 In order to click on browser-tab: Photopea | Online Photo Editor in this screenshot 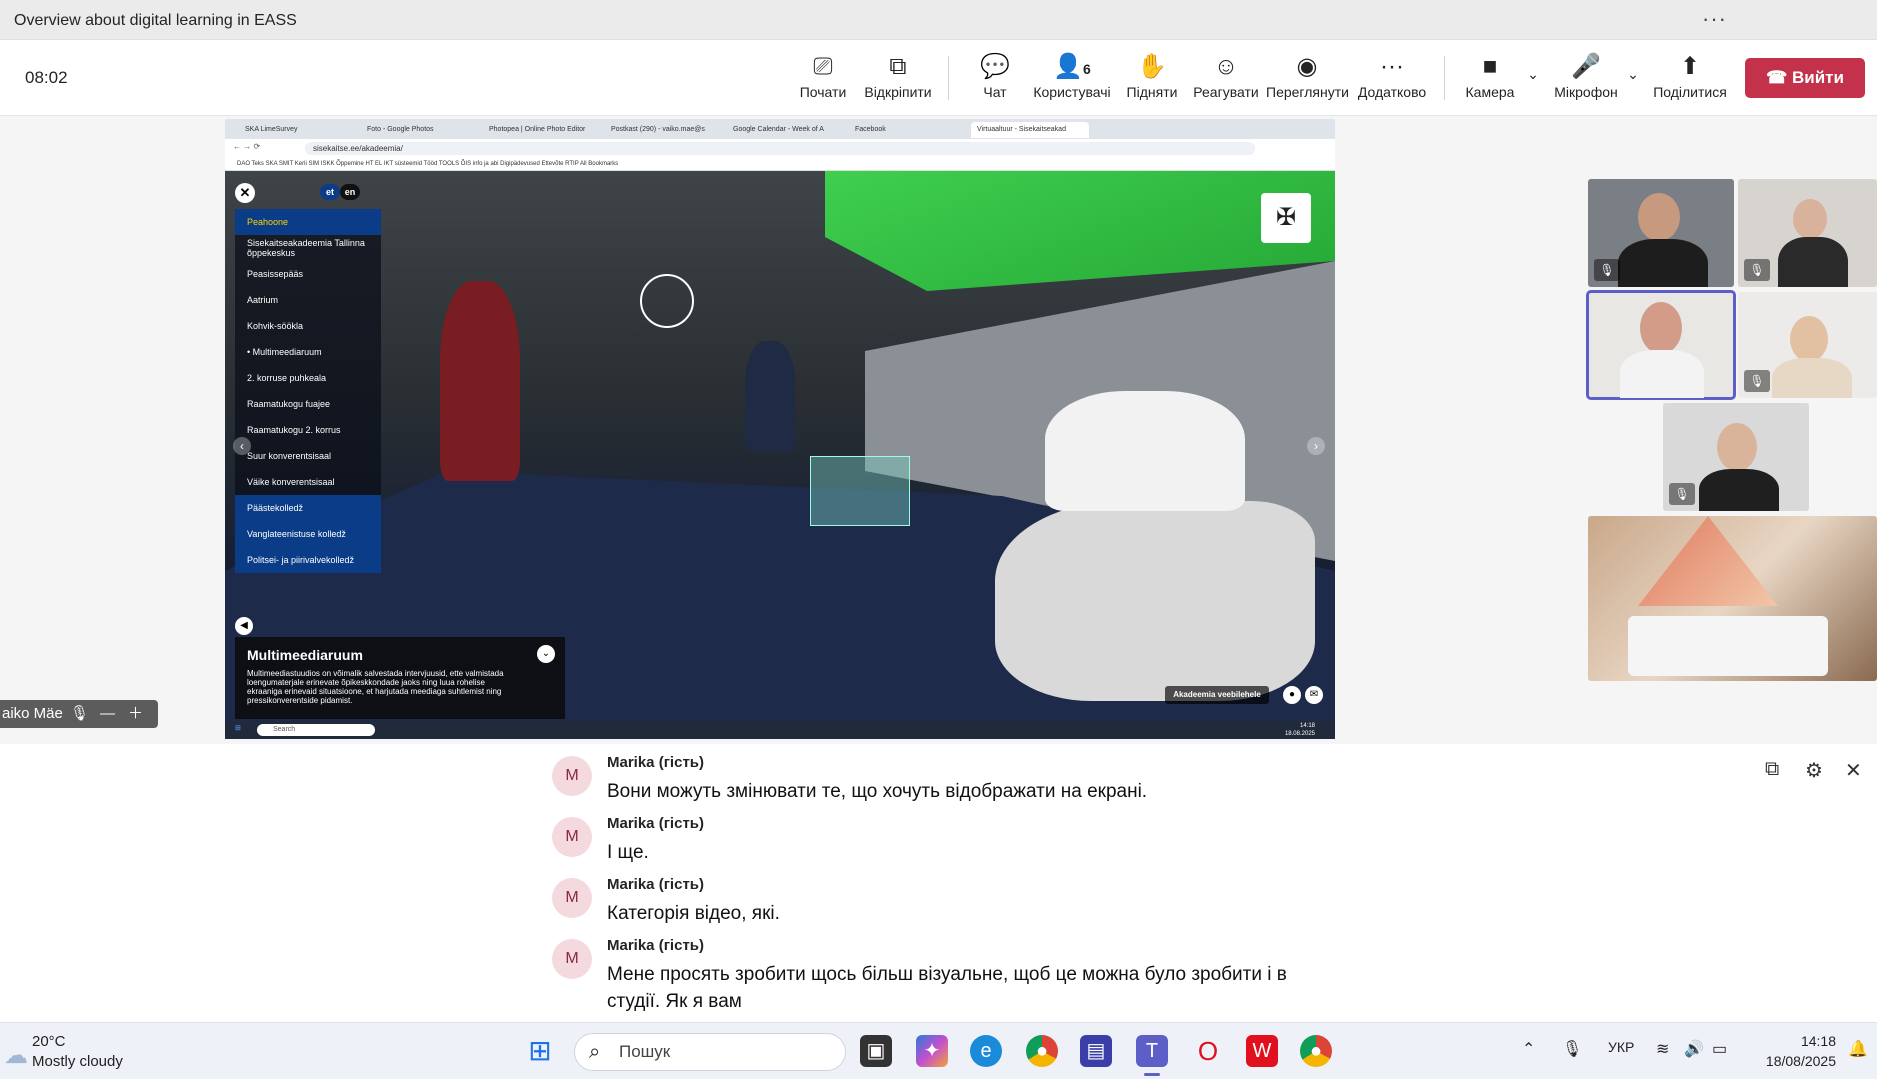, I will do `click(542, 130)`.